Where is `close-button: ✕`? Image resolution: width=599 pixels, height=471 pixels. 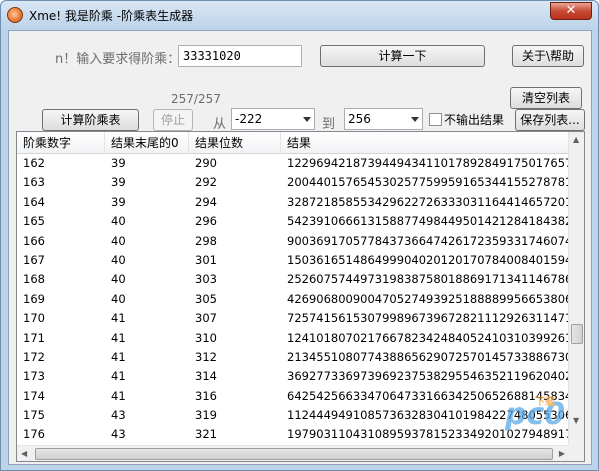 close-button: ✕ is located at coordinates (571, 11).